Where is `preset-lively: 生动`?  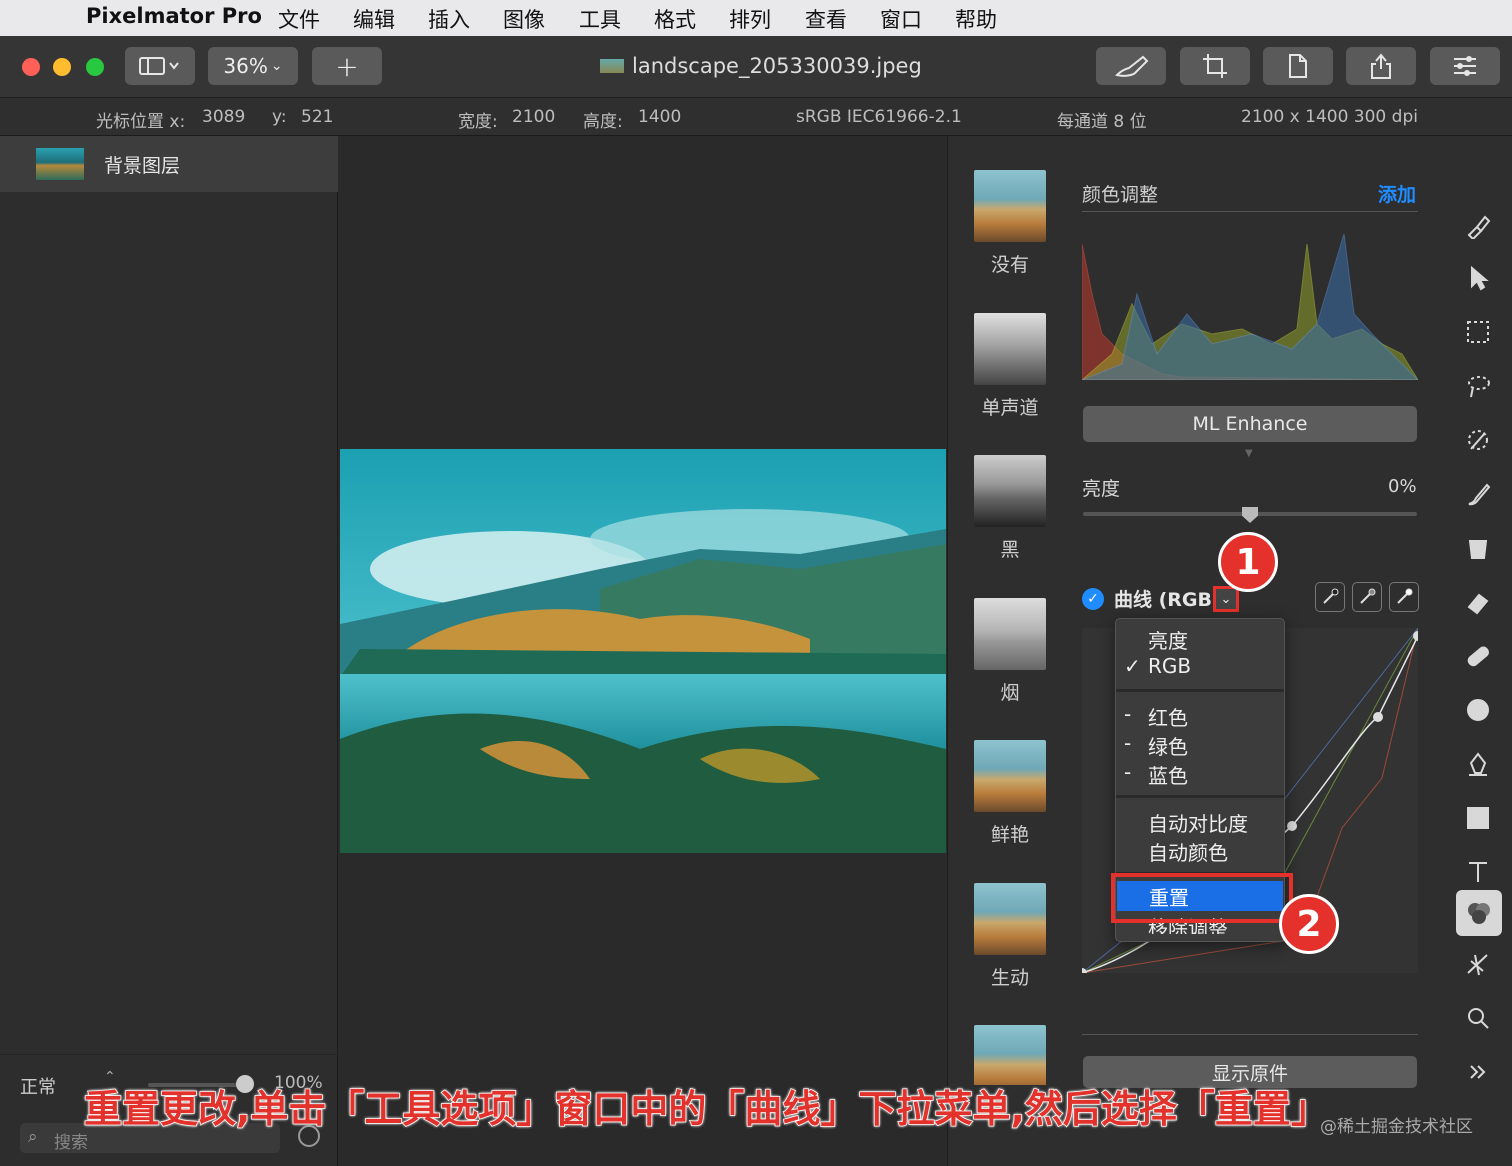 preset-lively: 生动 is located at coordinates (1010, 936).